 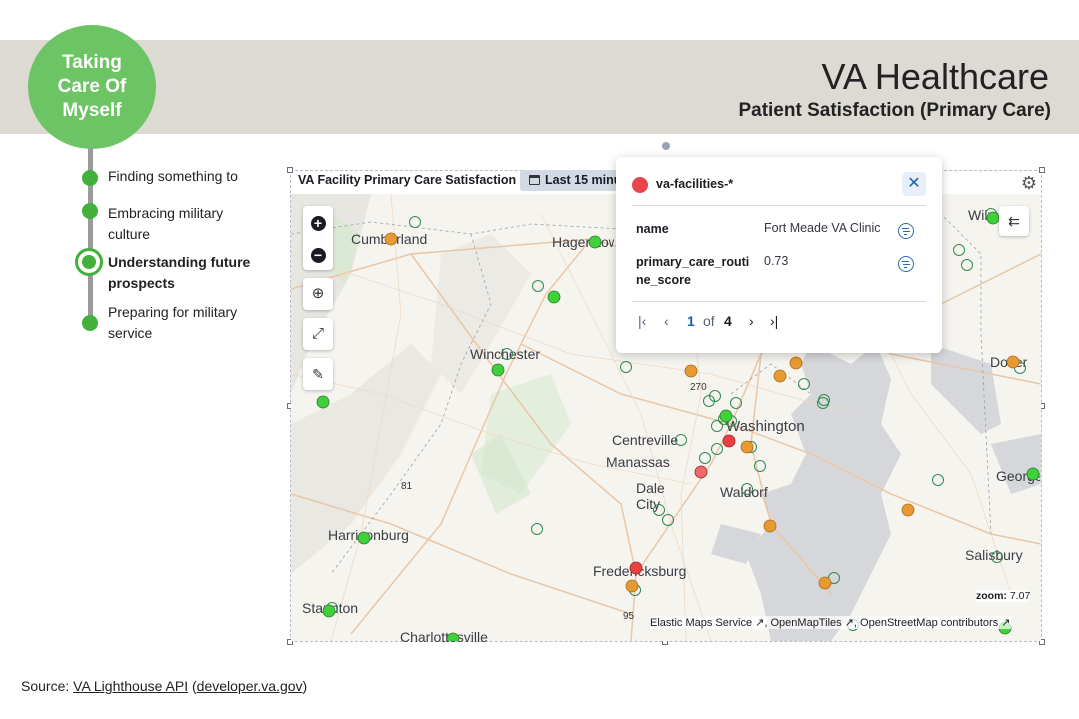 I want to click on zoom-controls: + −, so click(x=318, y=238).